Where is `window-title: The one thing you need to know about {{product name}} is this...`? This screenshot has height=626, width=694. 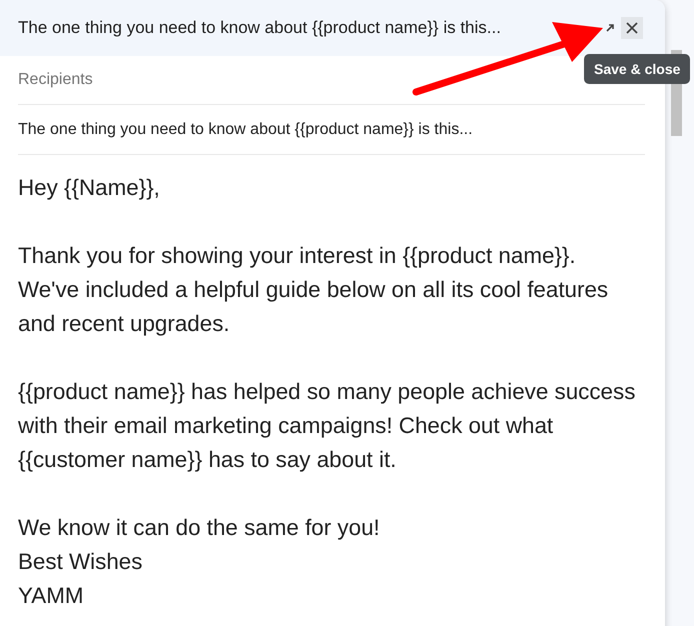
window-title: The one thing you need to know about {{product name}} is this... is located at coordinates (259, 28).